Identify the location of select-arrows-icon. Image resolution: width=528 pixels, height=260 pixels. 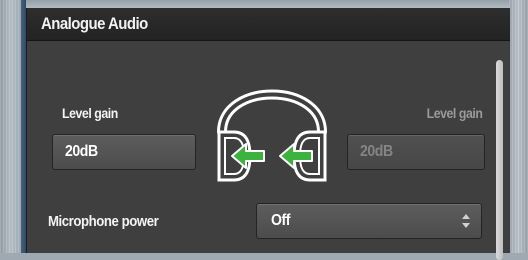
(466, 221).